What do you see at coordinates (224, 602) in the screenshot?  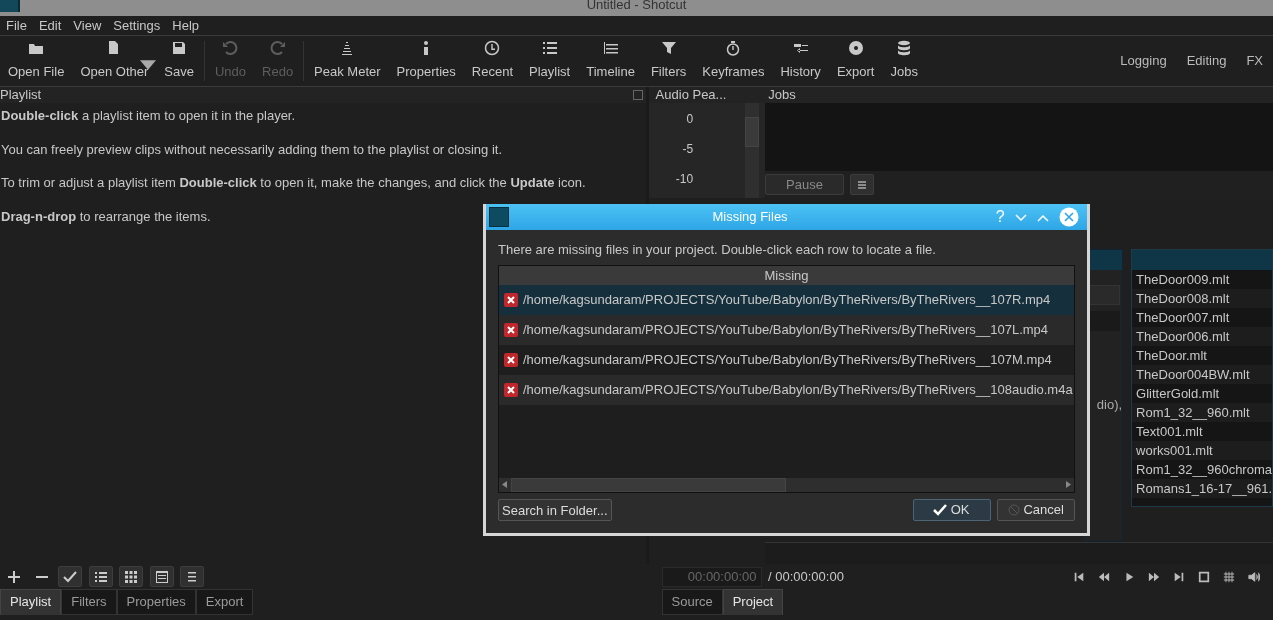 I see `tab: Export` at bounding box center [224, 602].